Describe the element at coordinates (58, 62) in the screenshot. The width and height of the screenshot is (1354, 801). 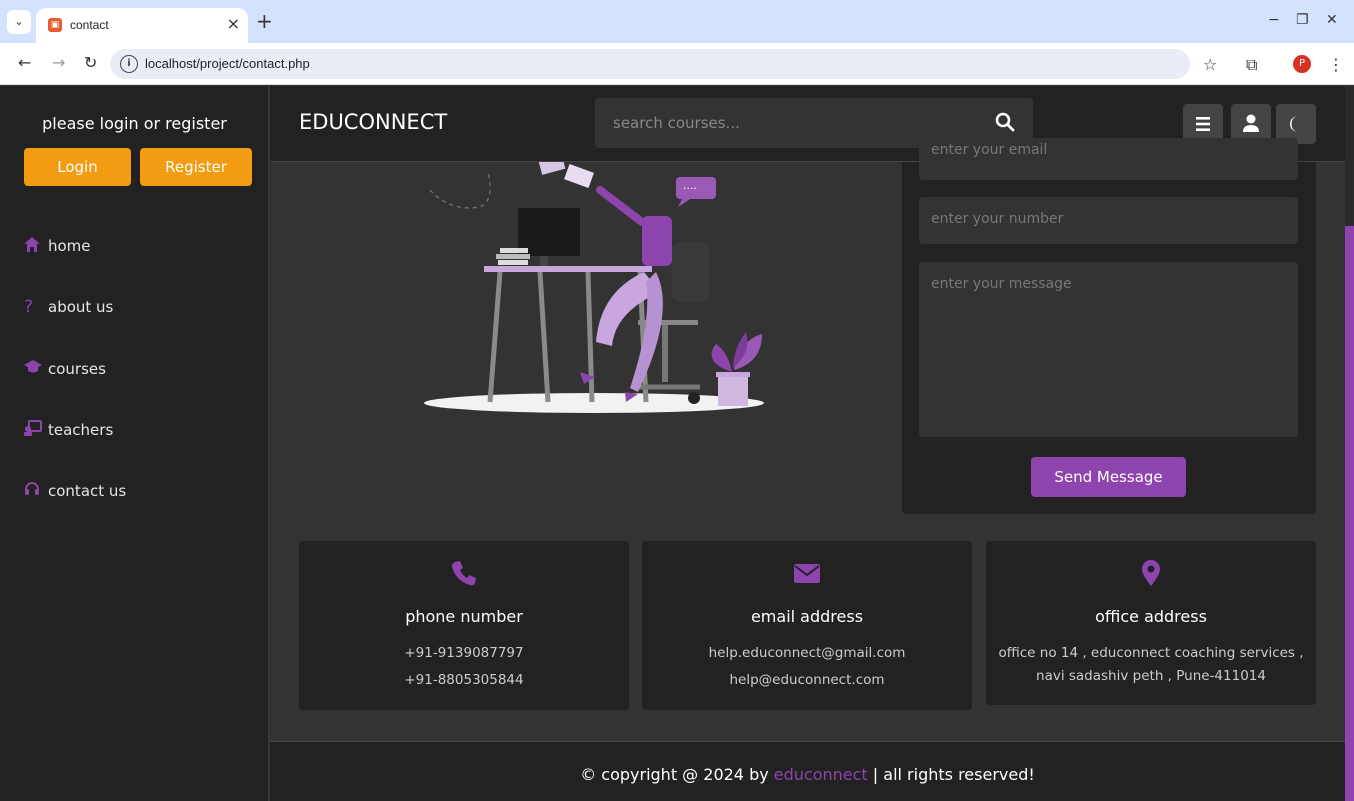
I see `forward-icon: →` at that location.